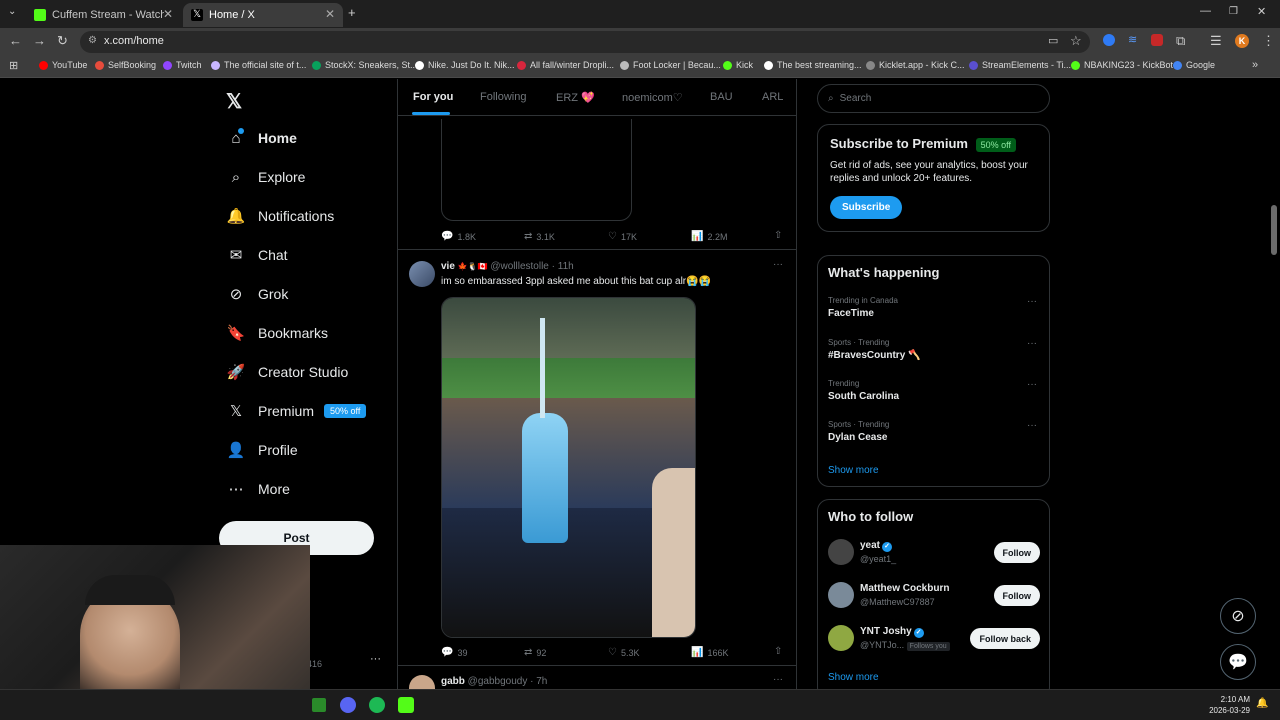 Image resolution: width=1280 pixels, height=720 pixels. What do you see at coordinates (261, 138) in the screenshot?
I see `sidebar-item-home: ⌂ Home` at bounding box center [261, 138].